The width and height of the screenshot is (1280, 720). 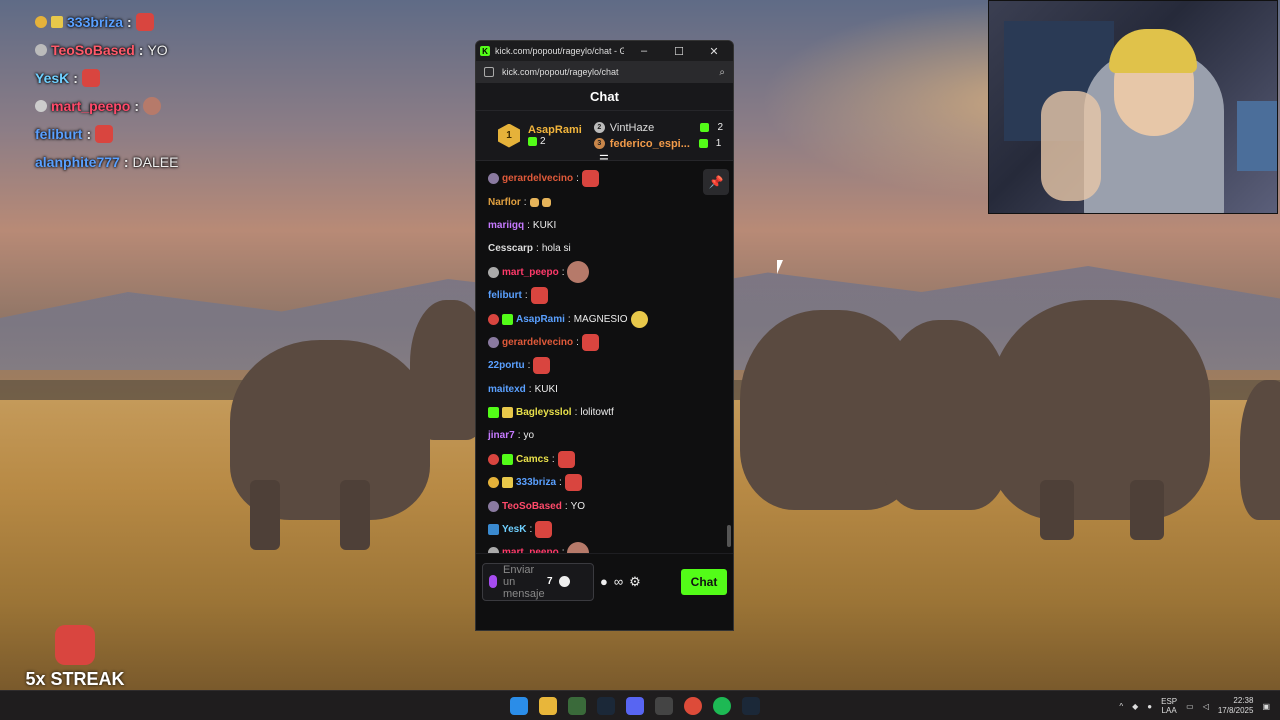 What do you see at coordinates (679, 51) in the screenshot?
I see `maximize-button: ☐` at bounding box center [679, 51].